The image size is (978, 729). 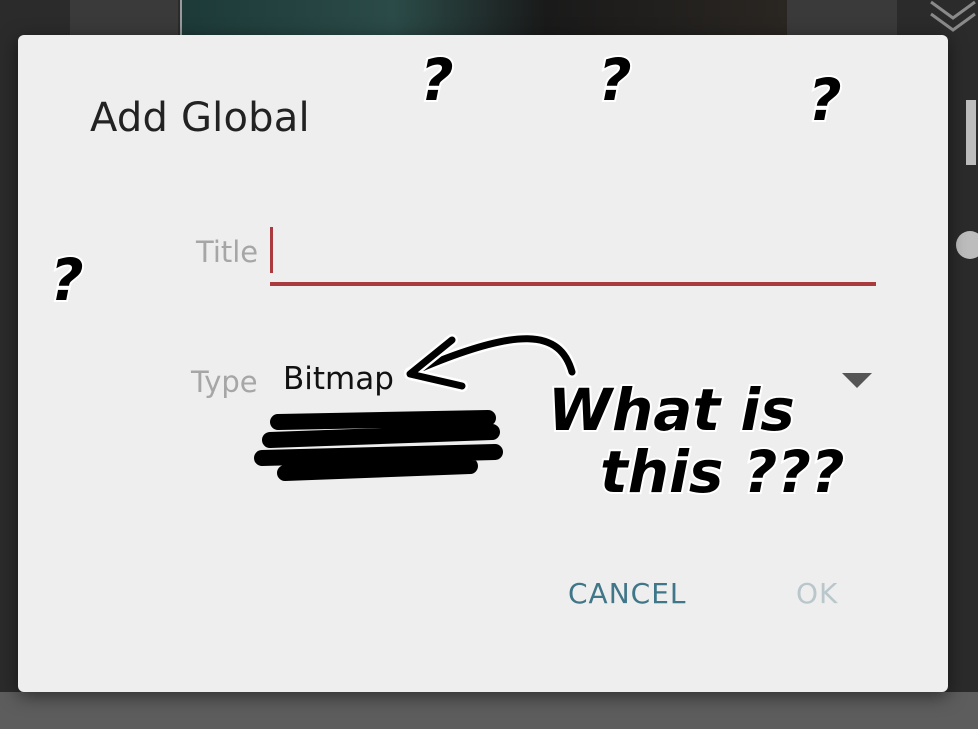 I want to click on background-side-toolbar, so click(x=967, y=179).